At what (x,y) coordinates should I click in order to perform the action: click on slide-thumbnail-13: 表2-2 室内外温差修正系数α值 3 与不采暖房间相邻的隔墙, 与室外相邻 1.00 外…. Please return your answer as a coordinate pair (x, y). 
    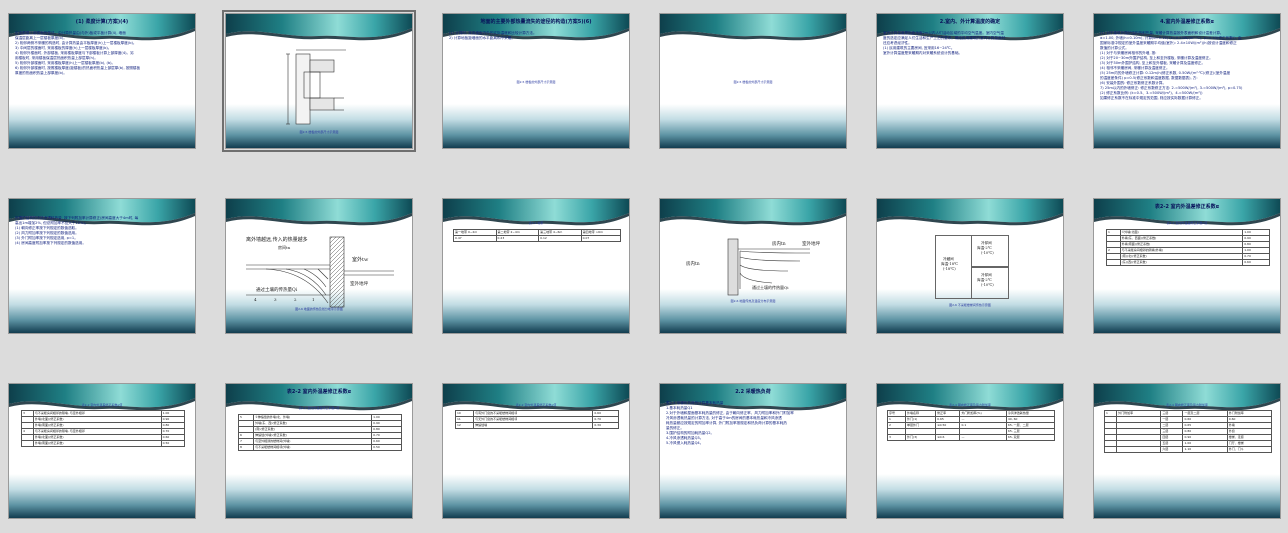
    Looking at the image, I should click on (102, 451).